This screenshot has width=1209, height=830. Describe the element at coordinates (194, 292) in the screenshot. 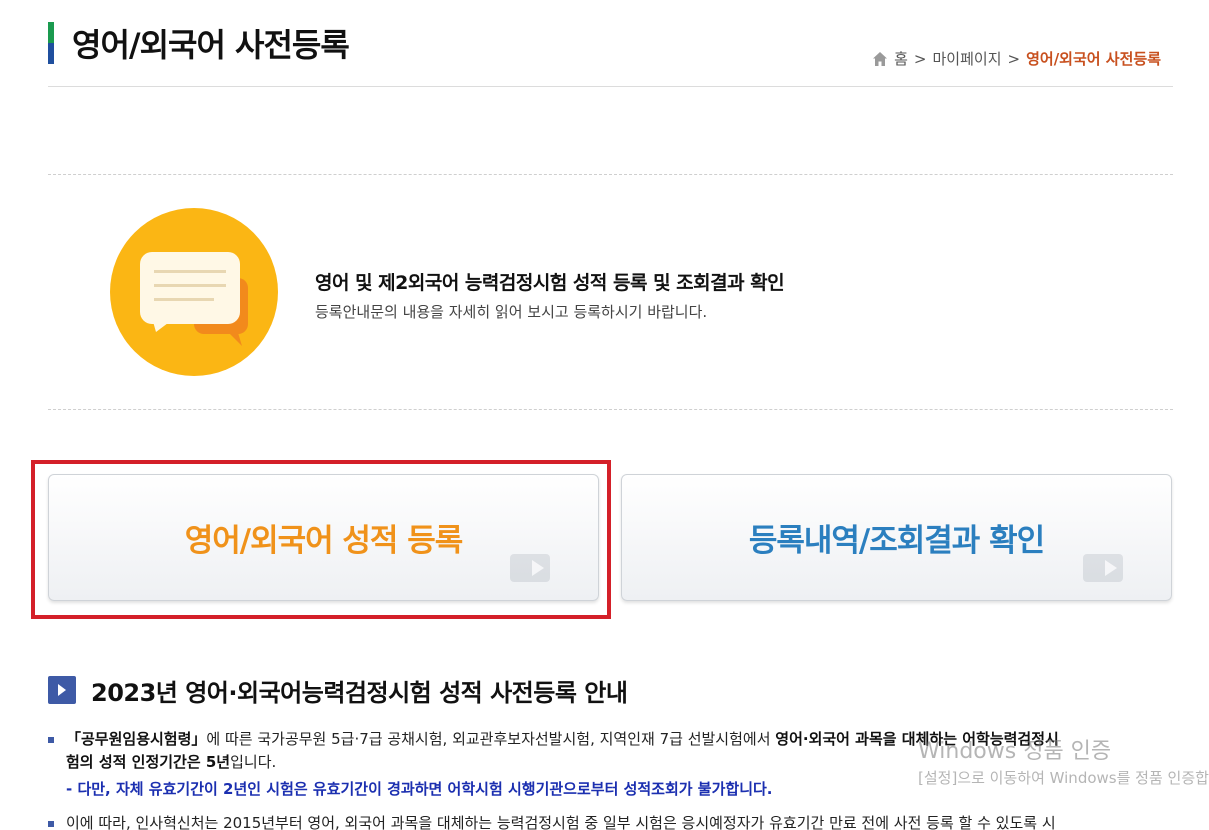

I see `chat-bubbles-icon` at that location.